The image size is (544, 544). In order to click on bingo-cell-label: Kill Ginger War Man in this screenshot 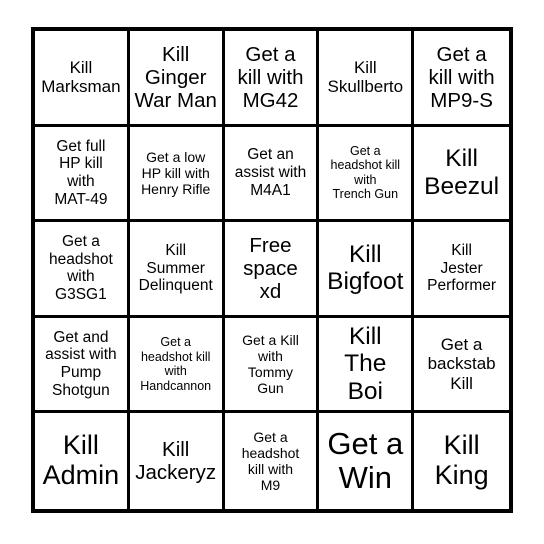, I will do `click(175, 77)`.